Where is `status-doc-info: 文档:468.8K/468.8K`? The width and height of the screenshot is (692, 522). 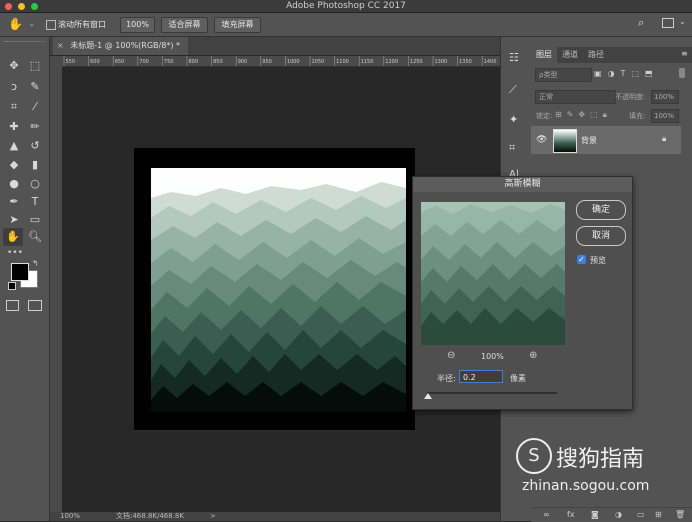
status-doc-info: 文档:468.8K/468.8K is located at coordinates (150, 516).